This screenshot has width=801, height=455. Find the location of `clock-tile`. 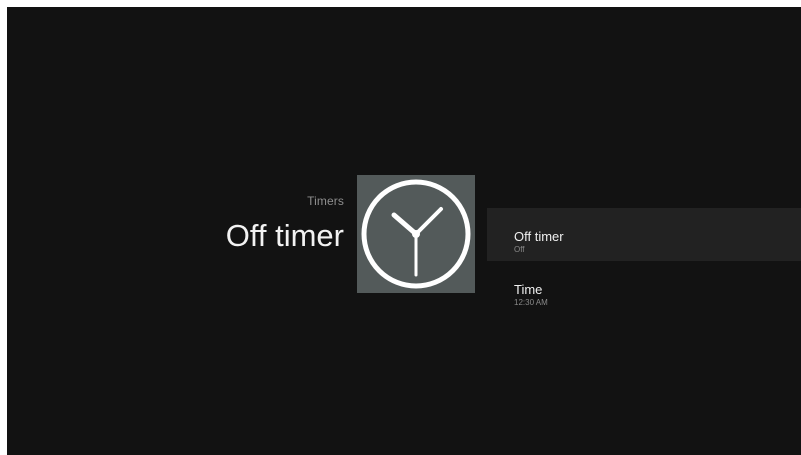

clock-tile is located at coordinates (416, 234).